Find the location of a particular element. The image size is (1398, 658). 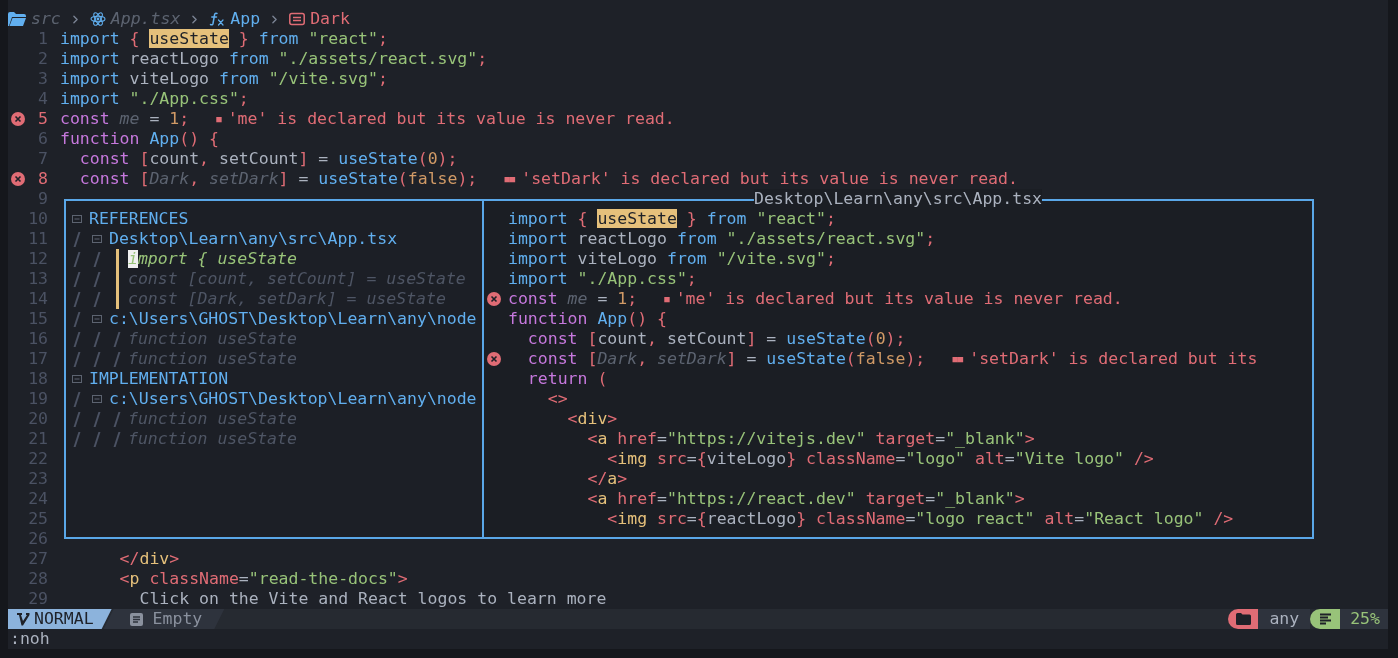

line-number: 29 is located at coordinates (38, 599).